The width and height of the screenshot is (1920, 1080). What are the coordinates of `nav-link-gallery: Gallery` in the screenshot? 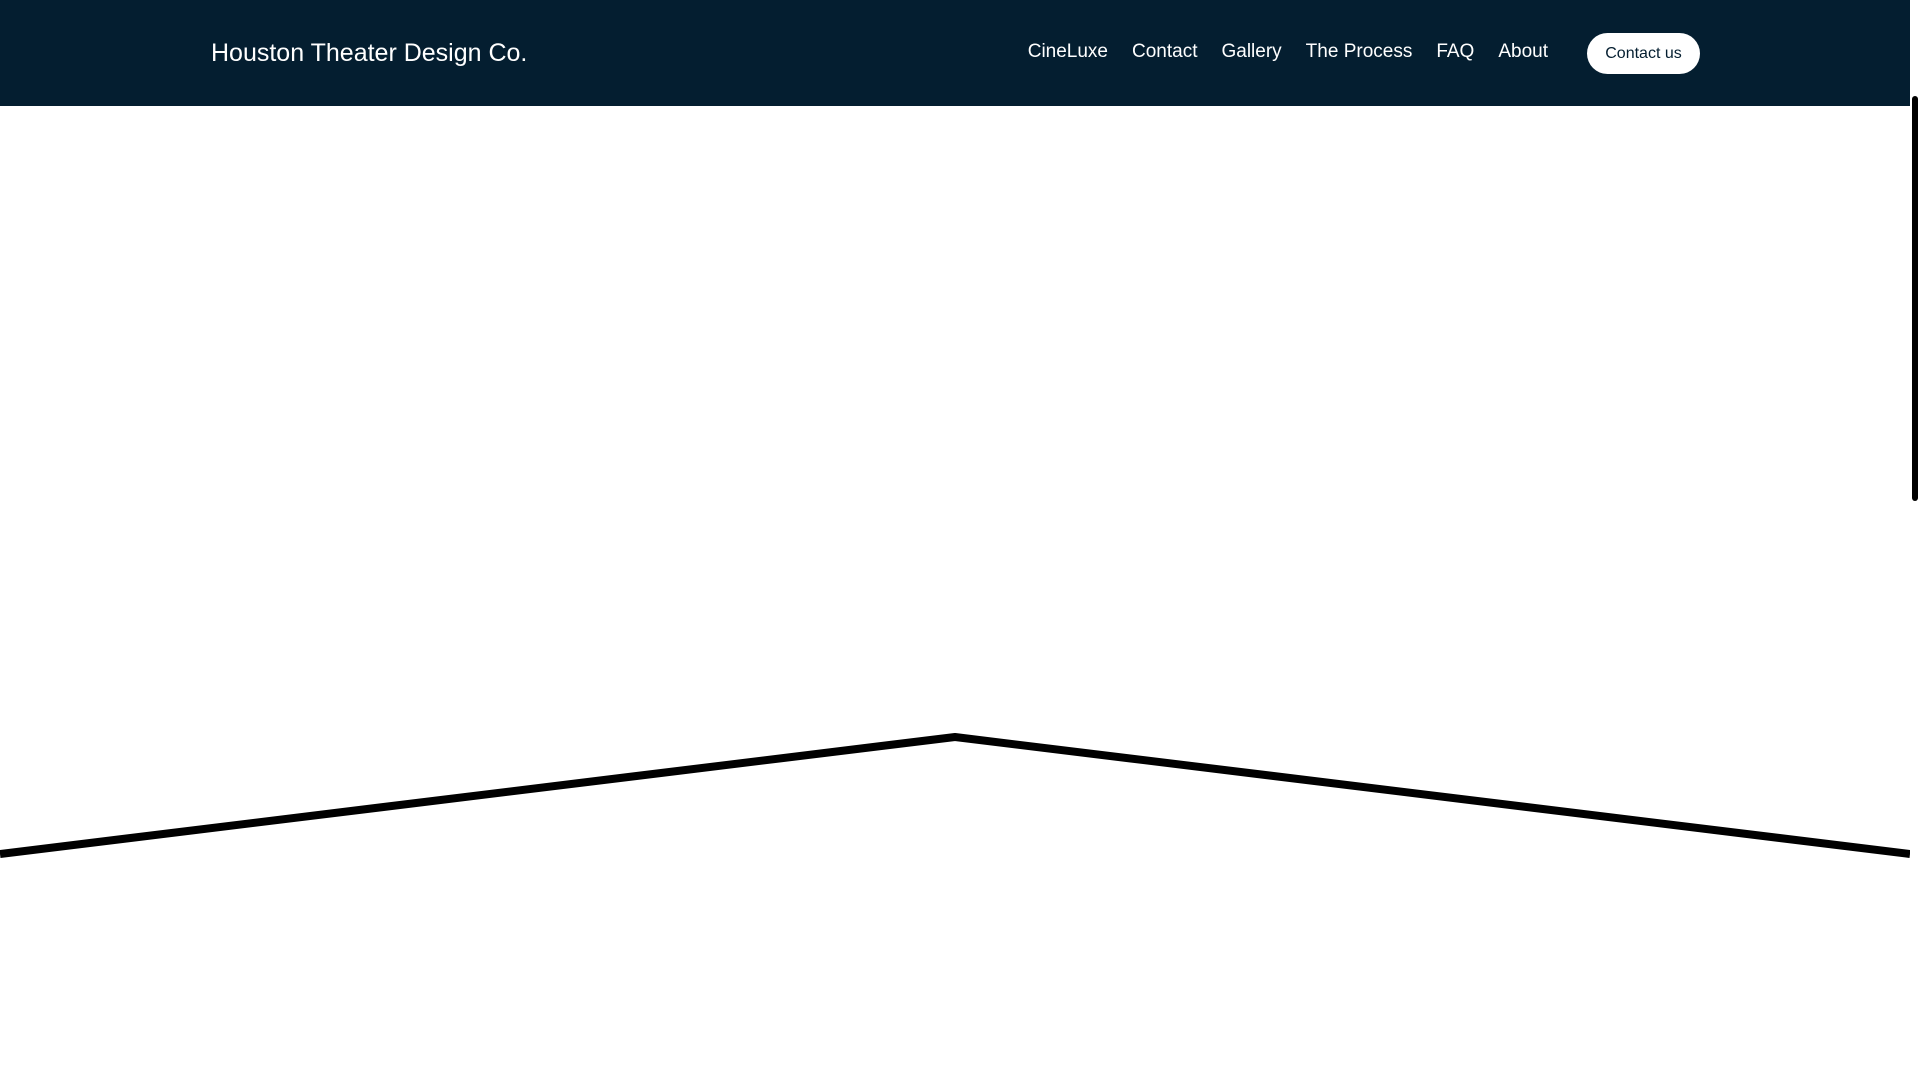 It's located at (1251, 52).